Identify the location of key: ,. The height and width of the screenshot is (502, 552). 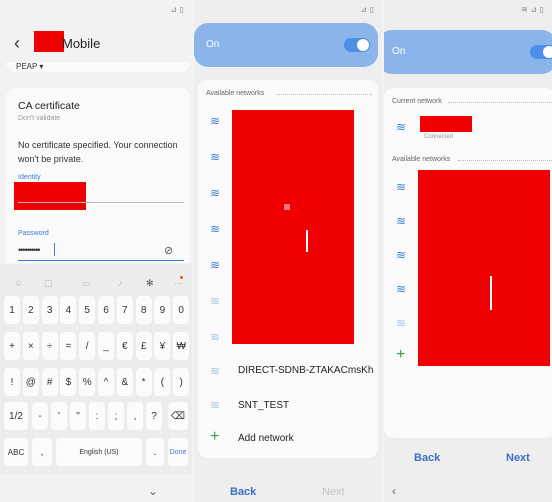
(135, 416).